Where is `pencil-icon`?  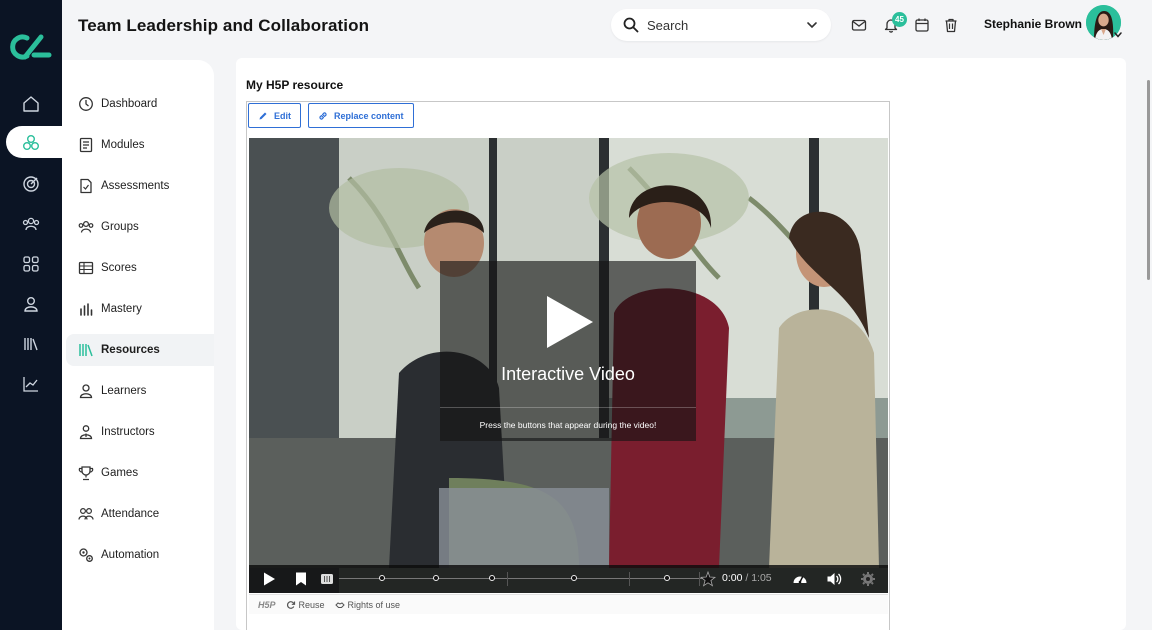
pencil-icon is located at coordinates (263, 115).